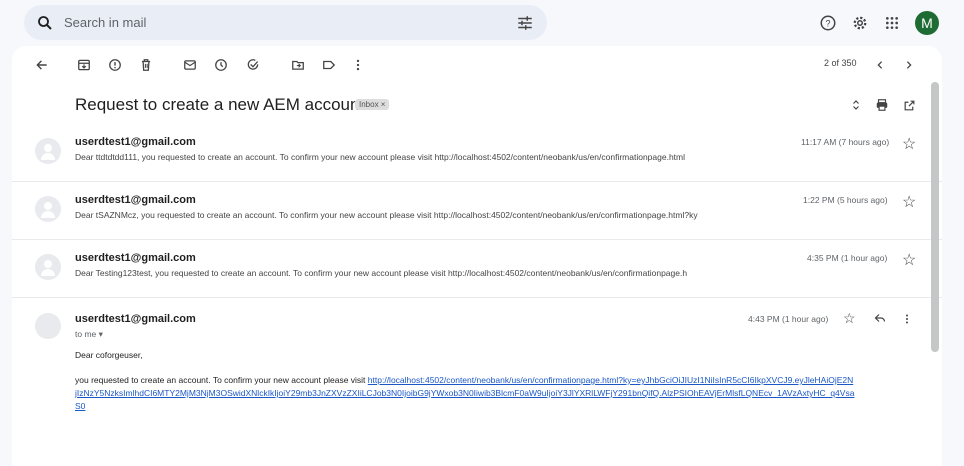 Image resolution: width=964 pixels, height=466 pixels. What do you see at coordinates (927, 23) in the screenshot?
I see `account-avatar: M` at bounding box center [927, 23].